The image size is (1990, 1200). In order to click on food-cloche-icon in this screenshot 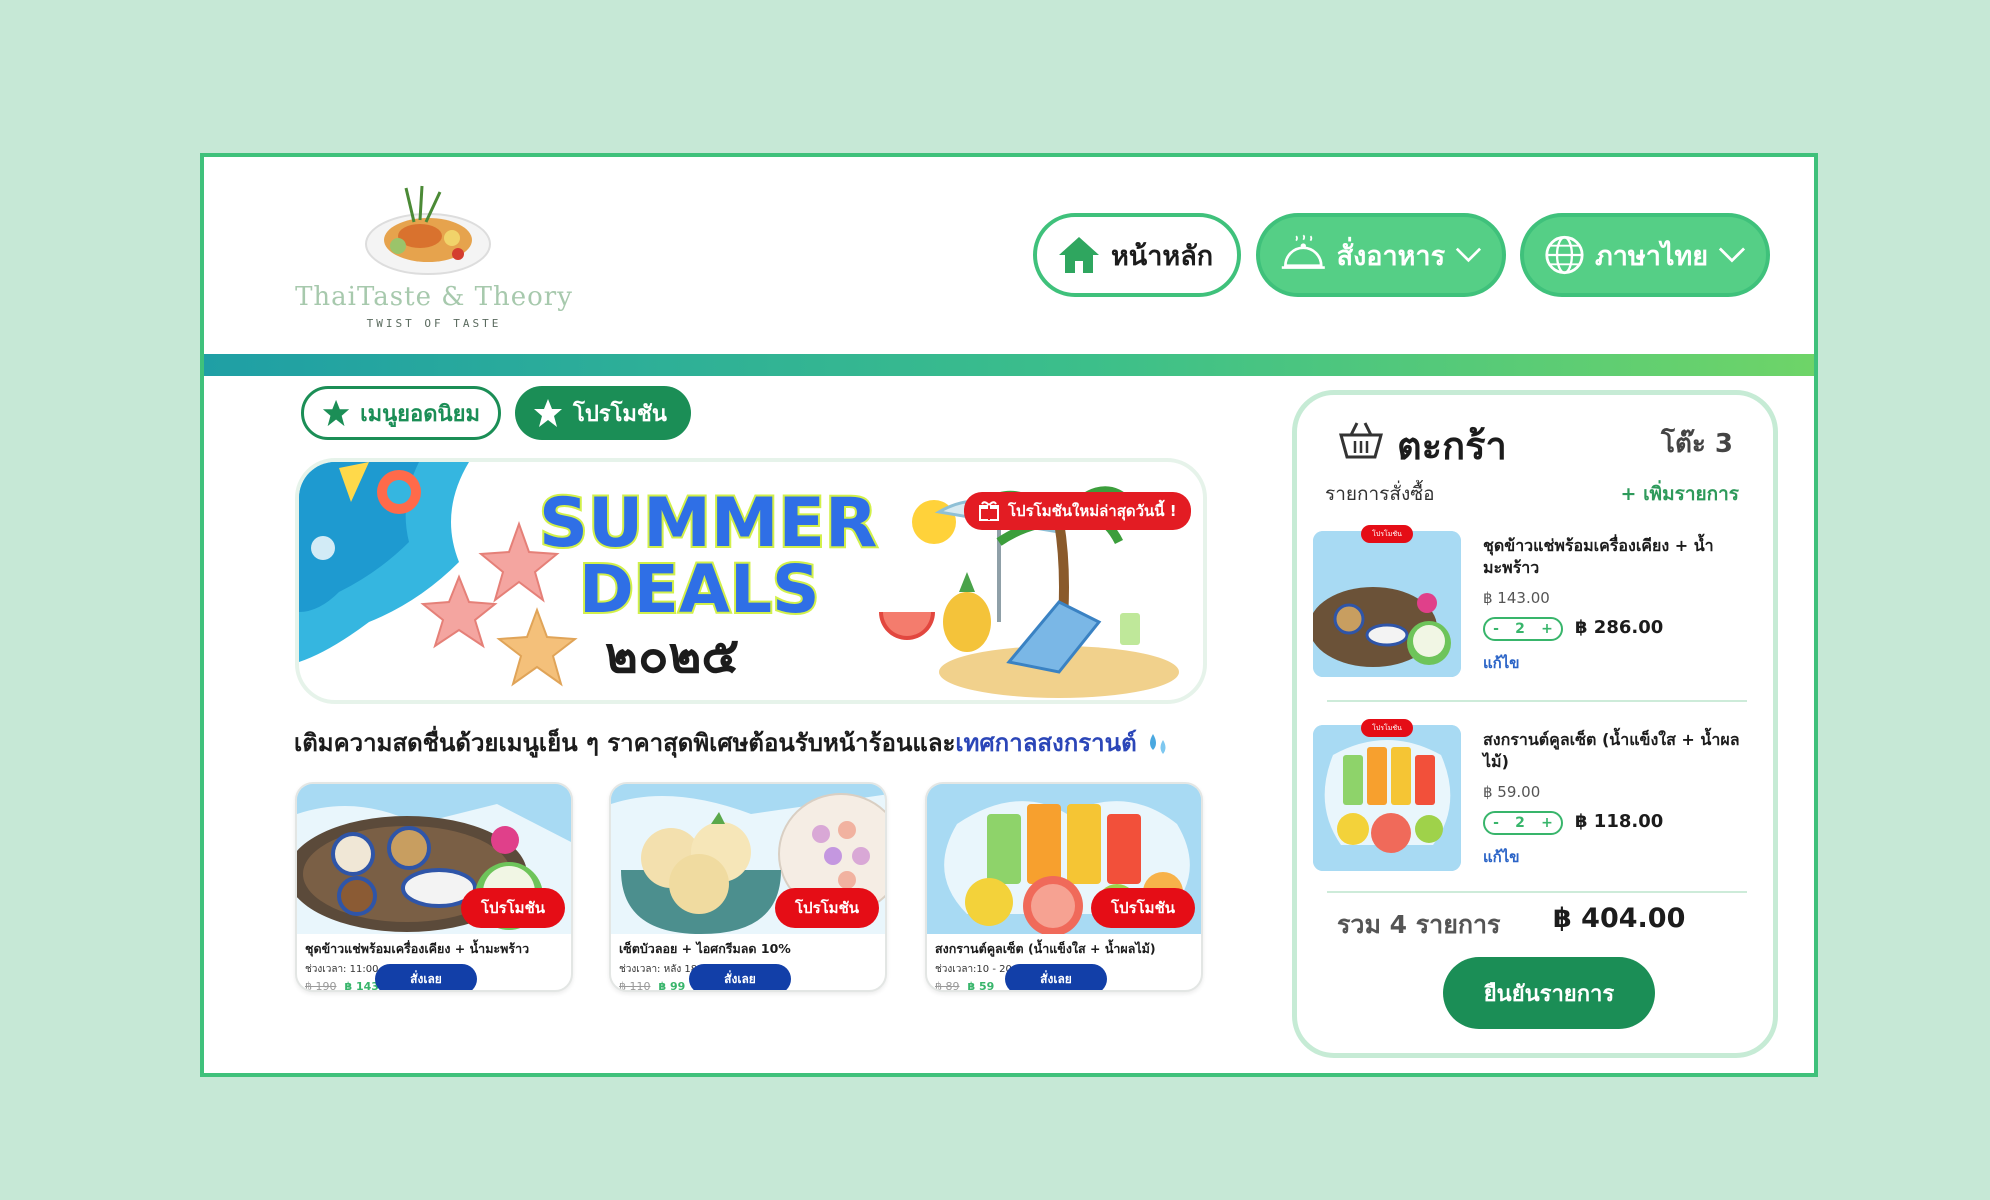, I will do `click(1303, 251)`.